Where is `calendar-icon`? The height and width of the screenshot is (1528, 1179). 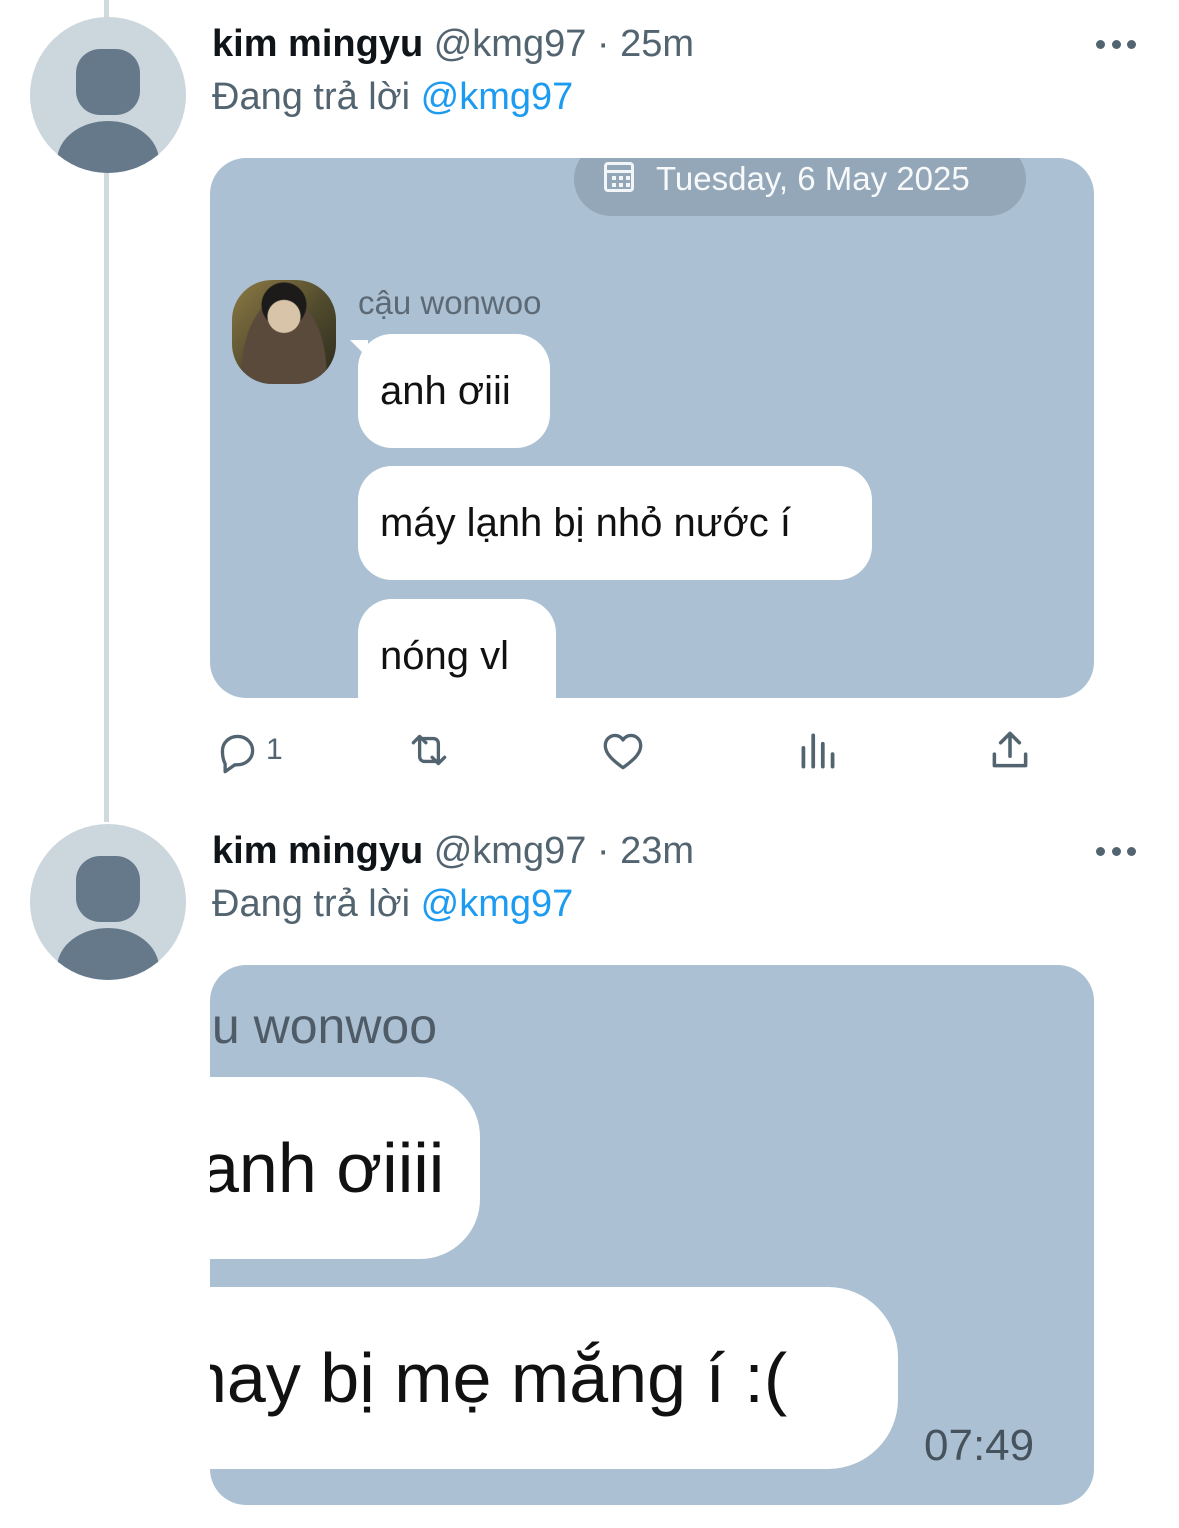
calendar-icon is located at coordinates (619, 177).